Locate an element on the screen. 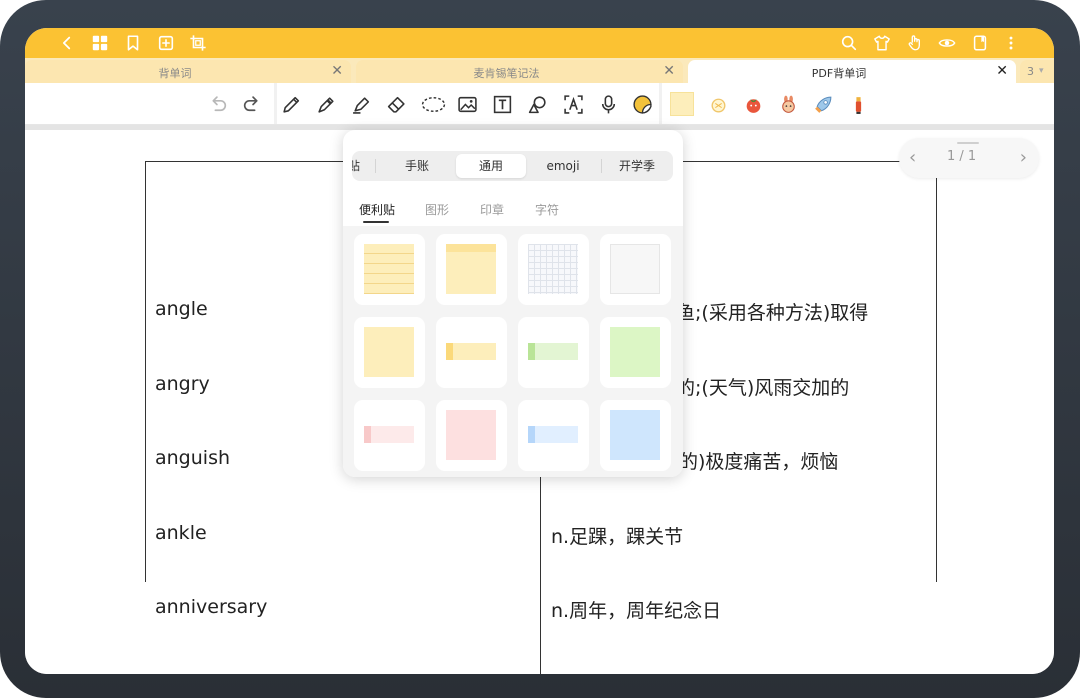 The width and height of the screenshot is (1080, 698). shape-icon is located at coordinates (537, 104).